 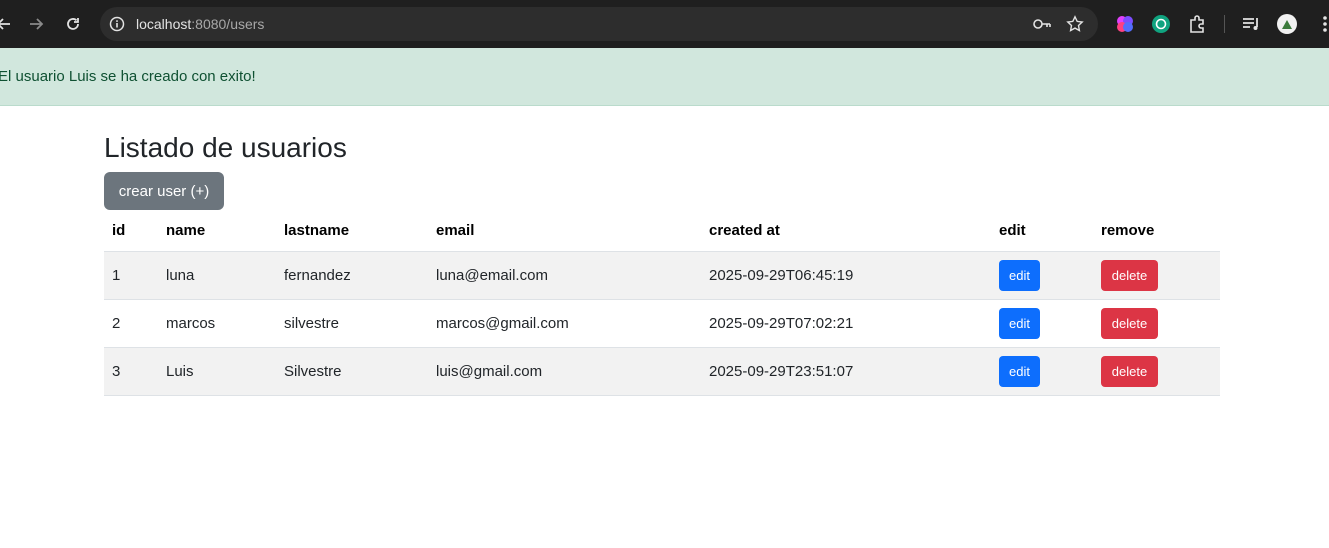 I want to click on reload-icon, so click(x=73, y=24).